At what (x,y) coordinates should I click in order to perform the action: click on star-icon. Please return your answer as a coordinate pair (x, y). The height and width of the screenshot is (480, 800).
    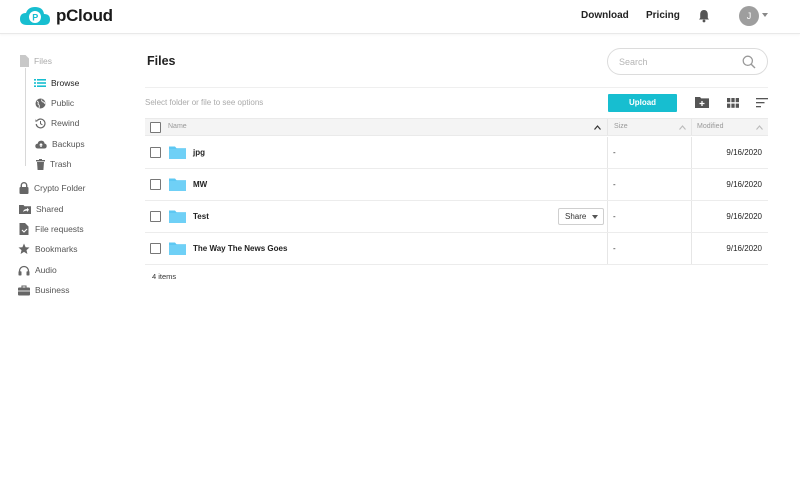
    Looking at the image, I should click on (24, 248).